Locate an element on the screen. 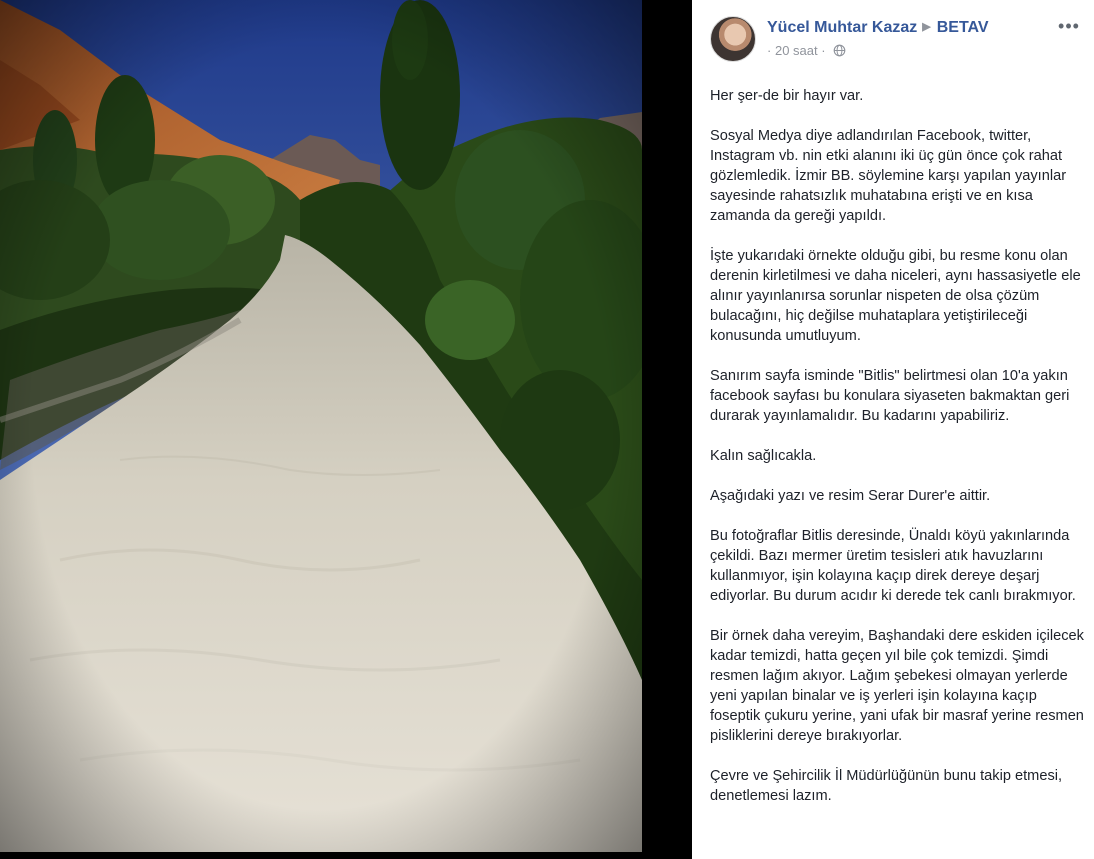  avatar is located at coordinates (733, 39).